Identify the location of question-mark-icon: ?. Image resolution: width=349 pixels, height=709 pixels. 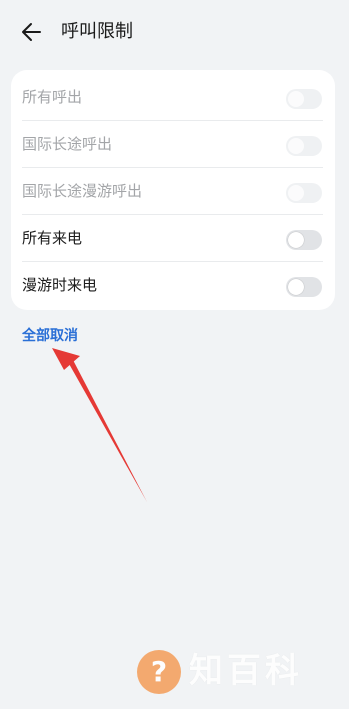
(159, 672).